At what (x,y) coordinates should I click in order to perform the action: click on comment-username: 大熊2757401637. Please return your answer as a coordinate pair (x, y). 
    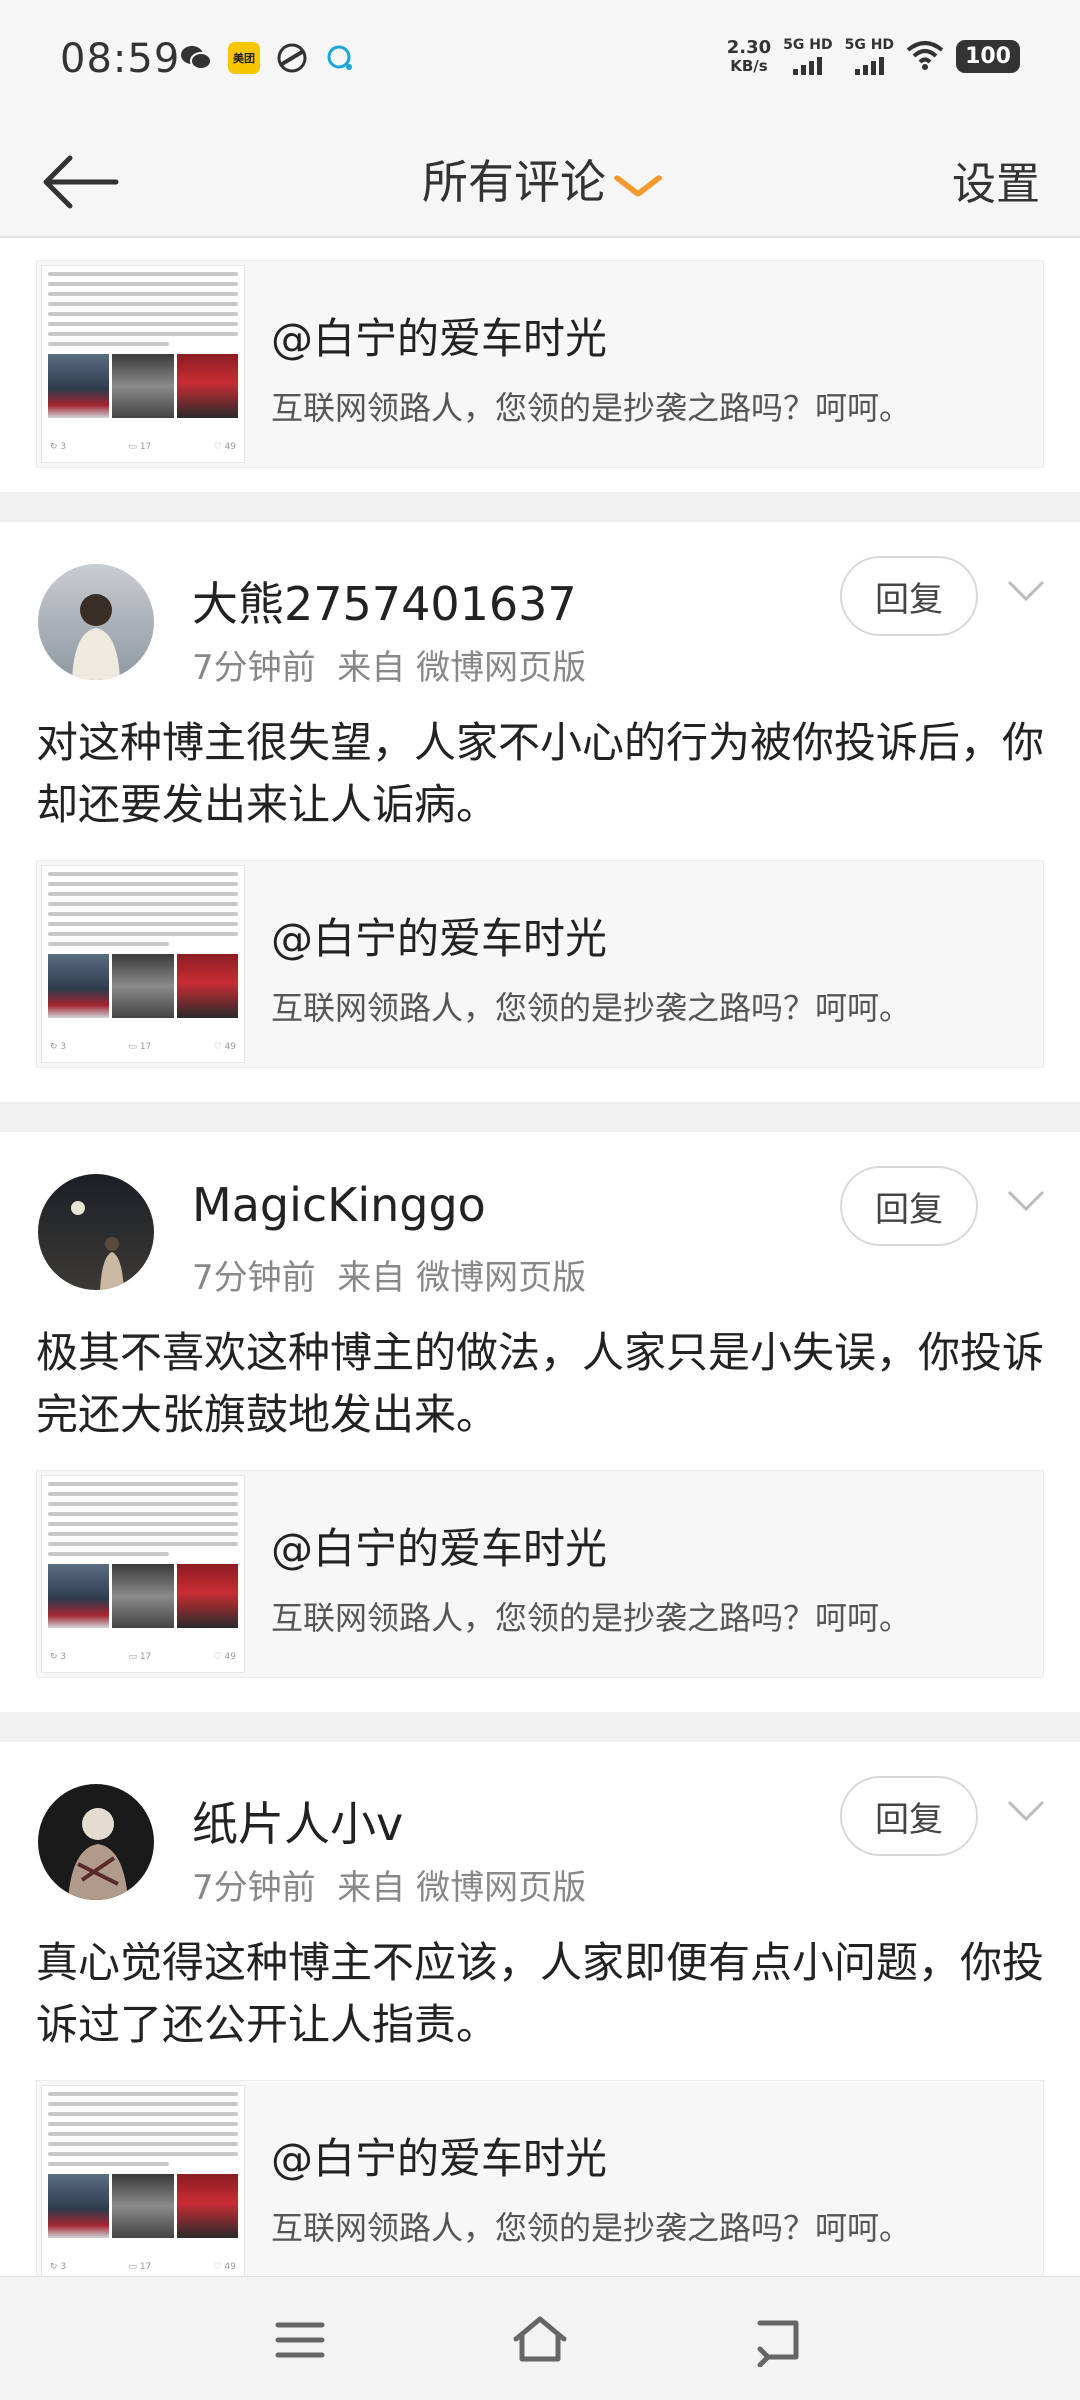
    Looking at the image, I should click on (384, 601).